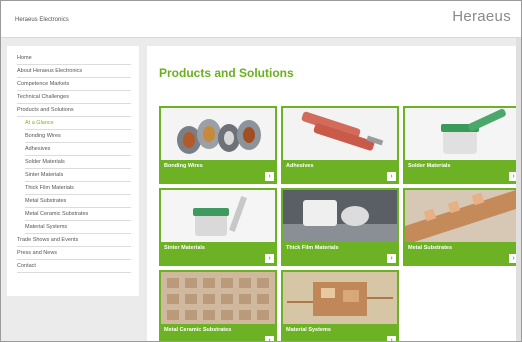  Describe the element at coordinates (300, 166) in the screenshot. I see `tile-label: Adhesives` at that location.